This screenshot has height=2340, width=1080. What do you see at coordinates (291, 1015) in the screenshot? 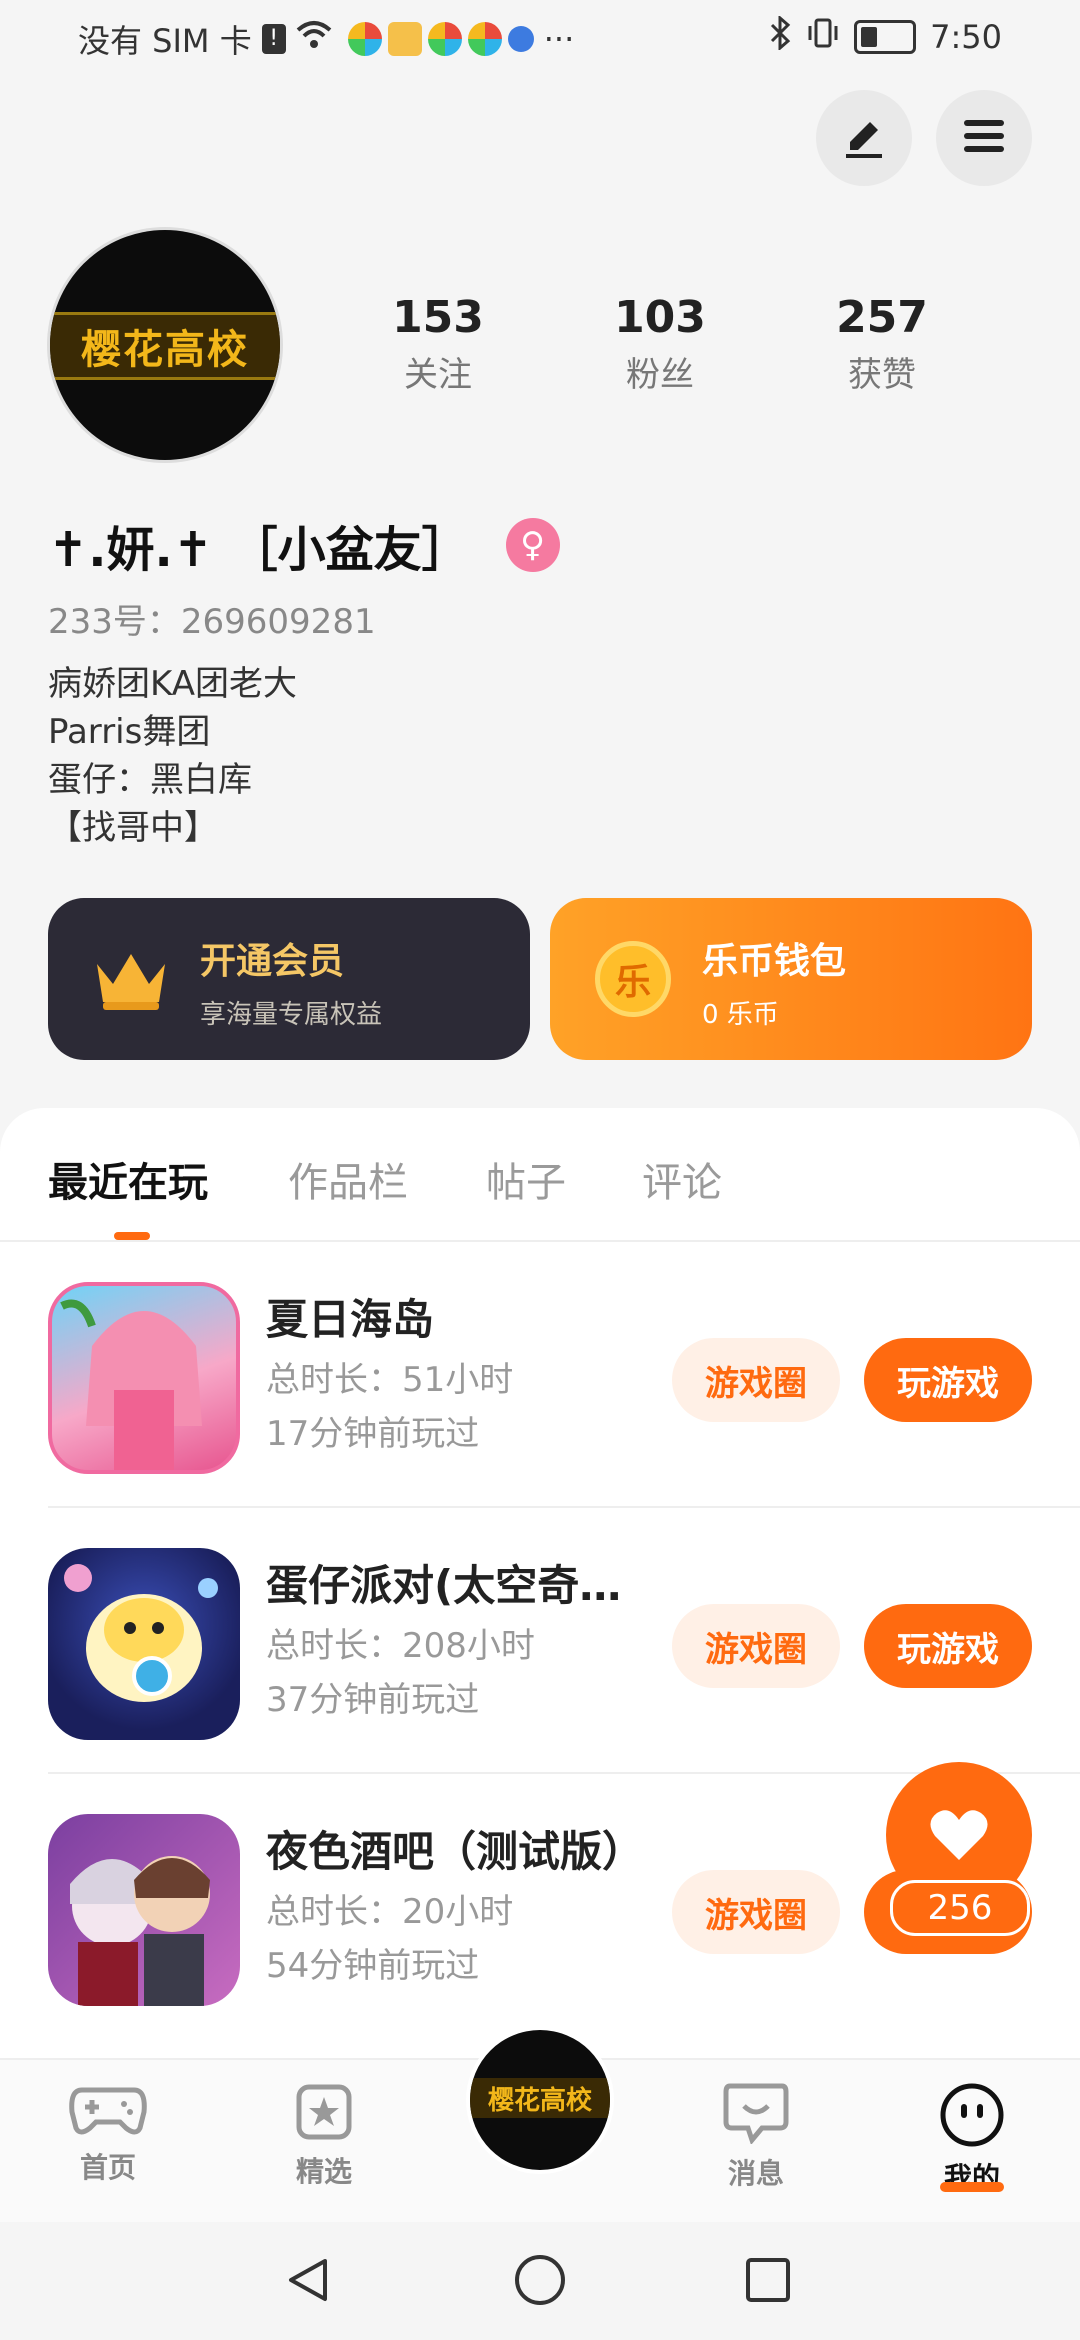
I see `vip-card-subtitle: 享海量专属权益` at bounding box center [291, 1015].